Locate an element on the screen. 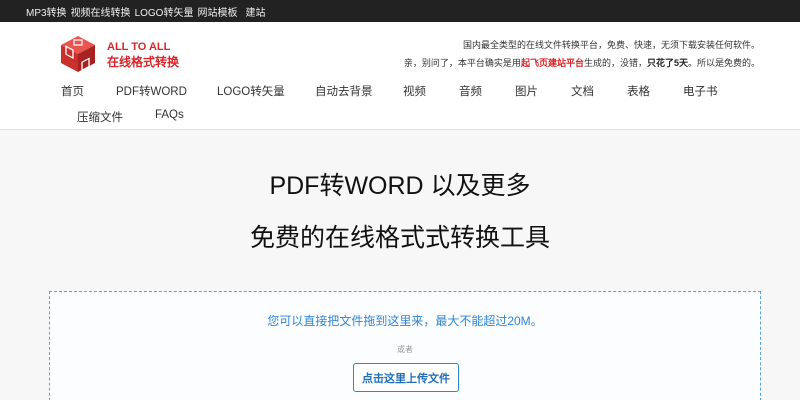 This screenshot has width=800, height=400. nav-item-document: 文档 is located at coordinates (582, 91).